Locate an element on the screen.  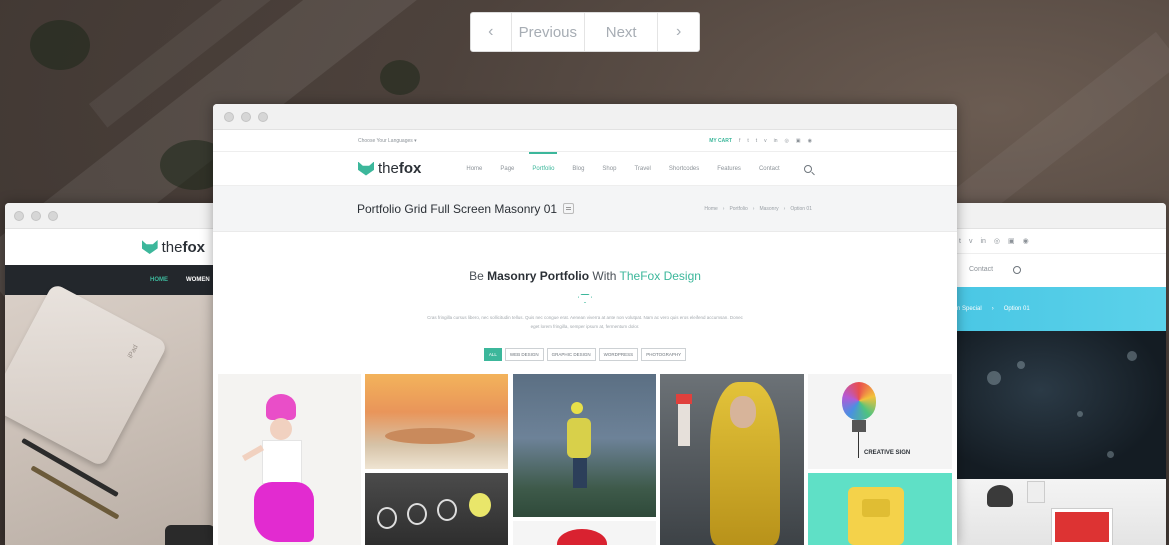
filter-web-design: WEB DESIGN is located at coordinates (524, 354).